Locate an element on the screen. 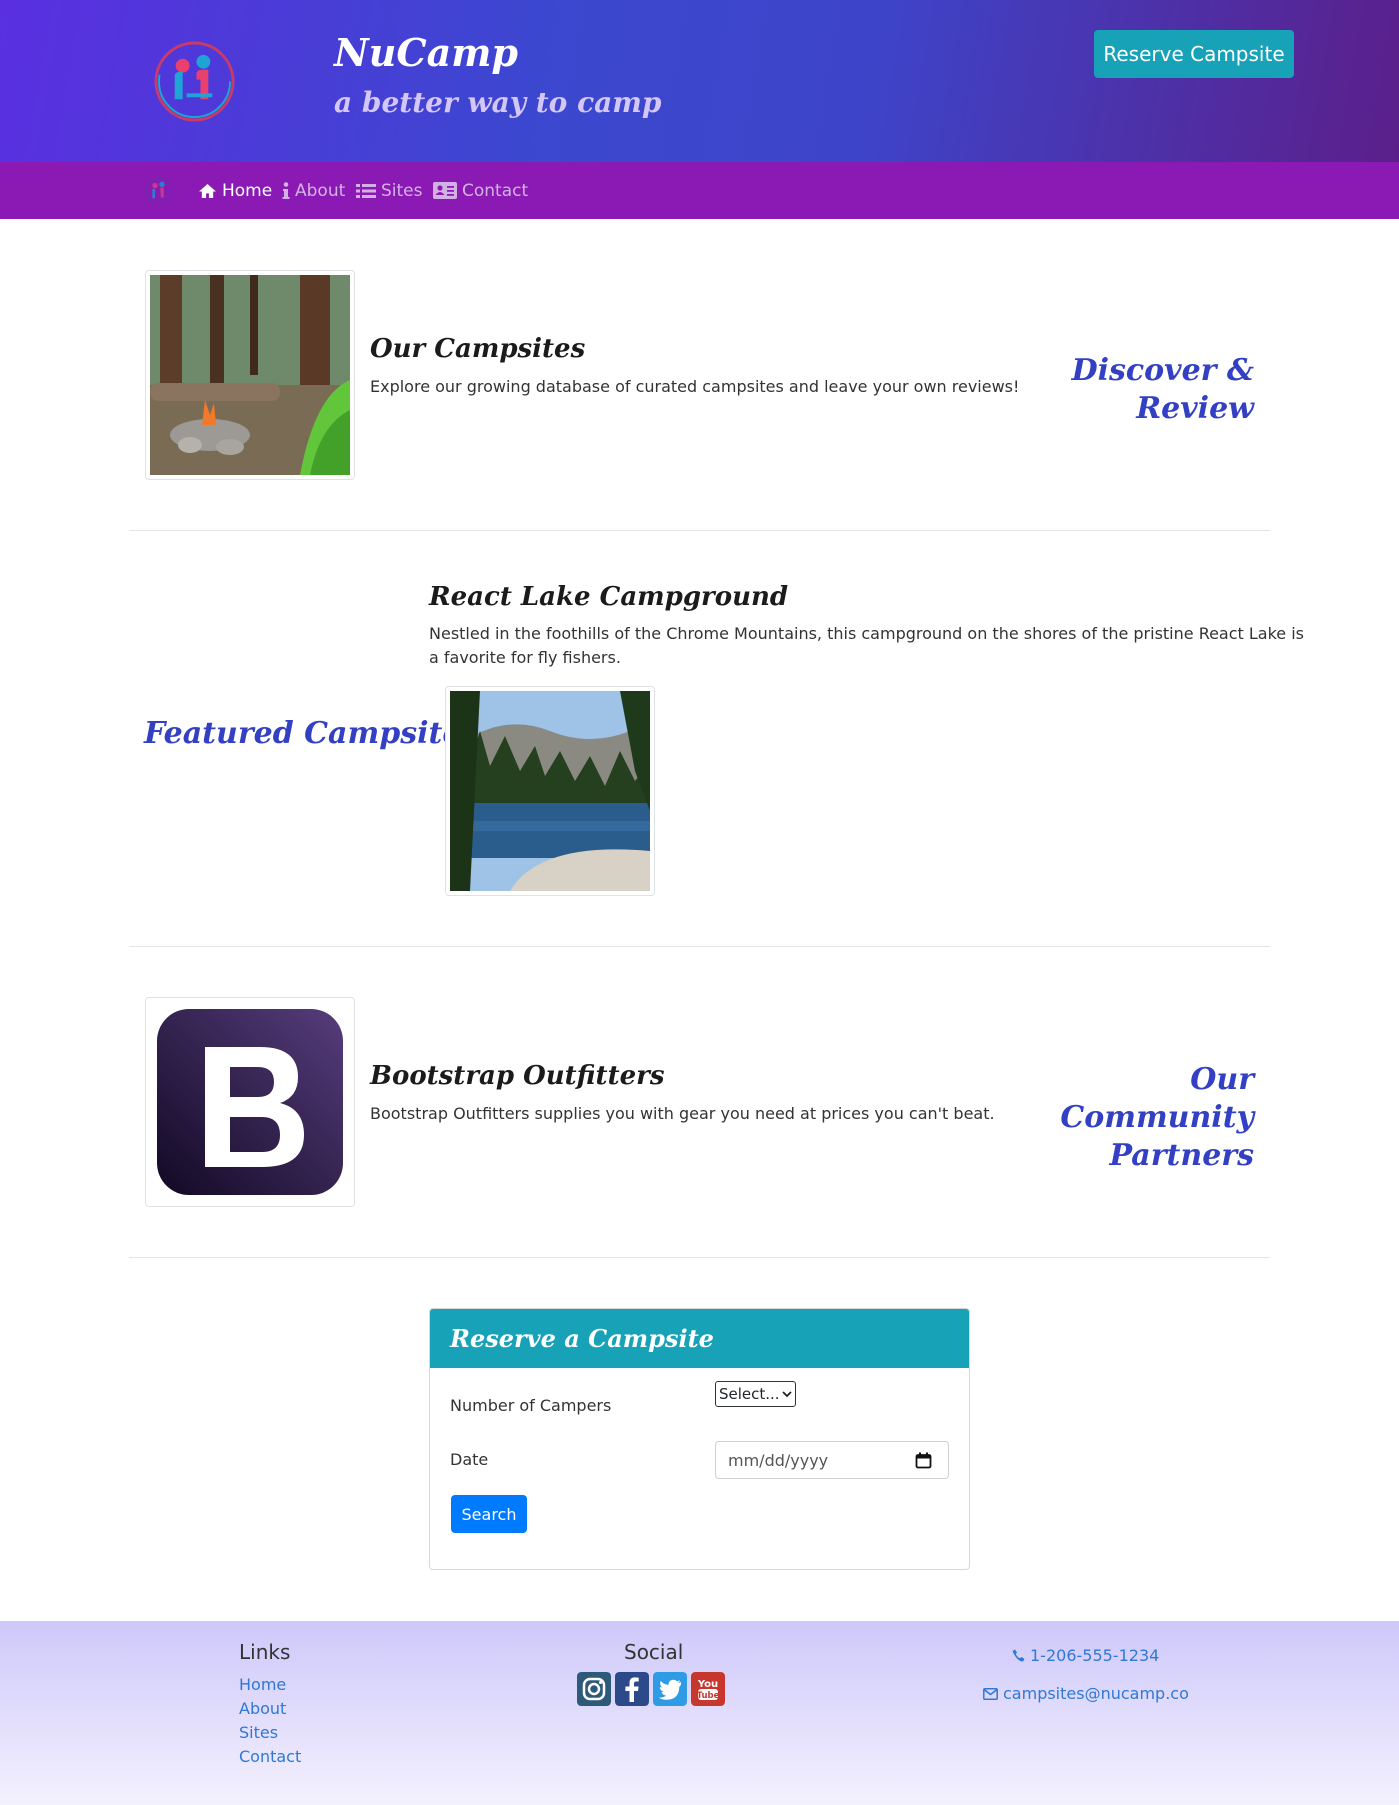  community-partners-heading: Our Community Partners is located at coordinates (1127, 1118).